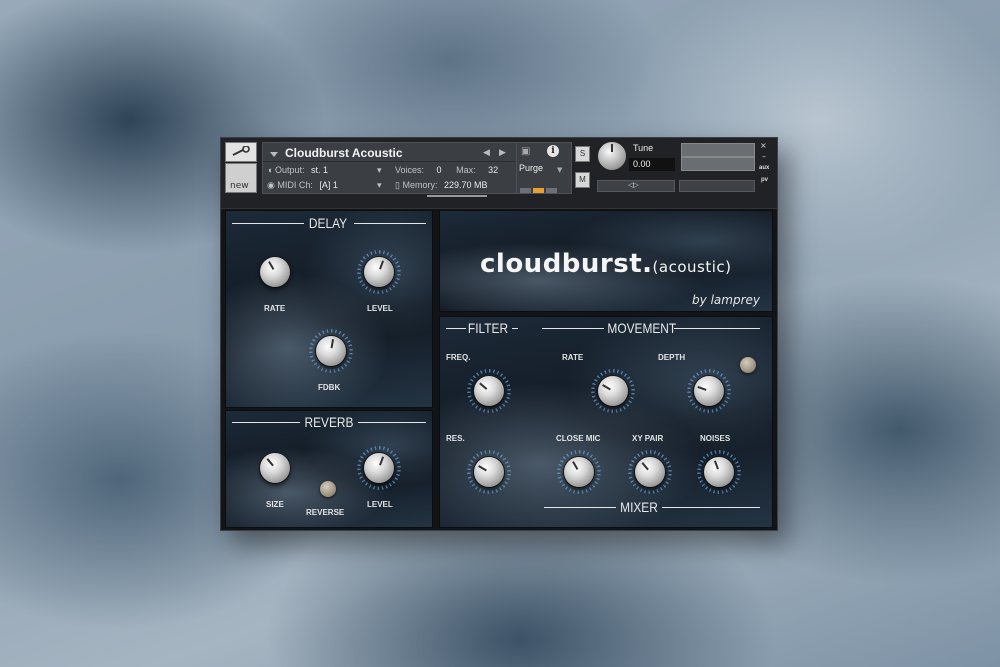  Describe the element at coordinates (502, 153) in the screenshot. I see `arrow-right-icon: ▶` at that location.